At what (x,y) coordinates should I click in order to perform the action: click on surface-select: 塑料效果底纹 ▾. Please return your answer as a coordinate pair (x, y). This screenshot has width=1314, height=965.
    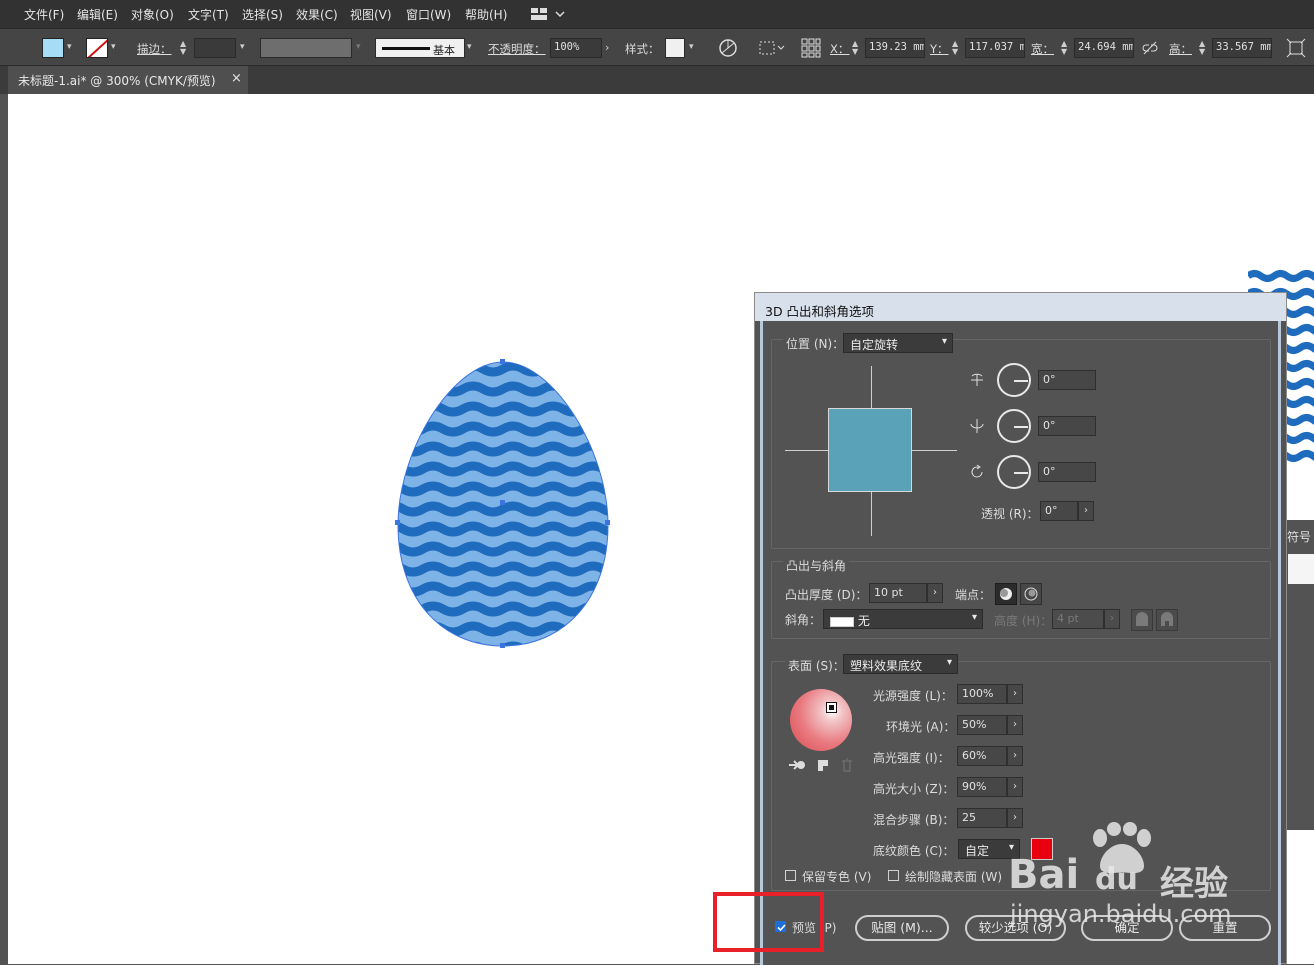
    Looking at the image, I should click on (900, 664).